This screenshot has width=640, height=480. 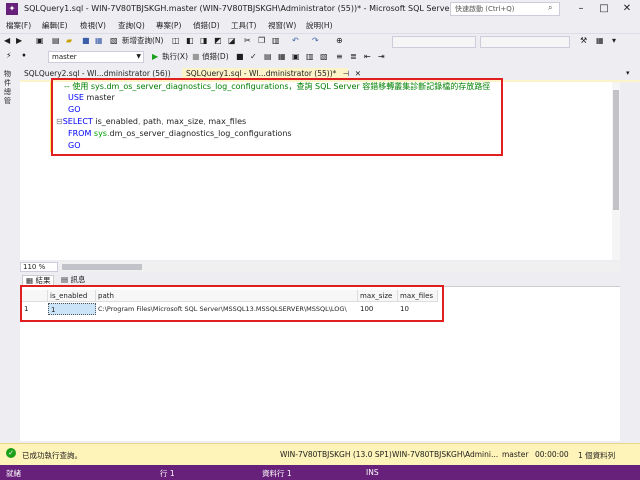 What do you see at coordinates (268, 57) in the screenshot?
I see `display-plan-icon: ▤` at bounding box center [268, 57].